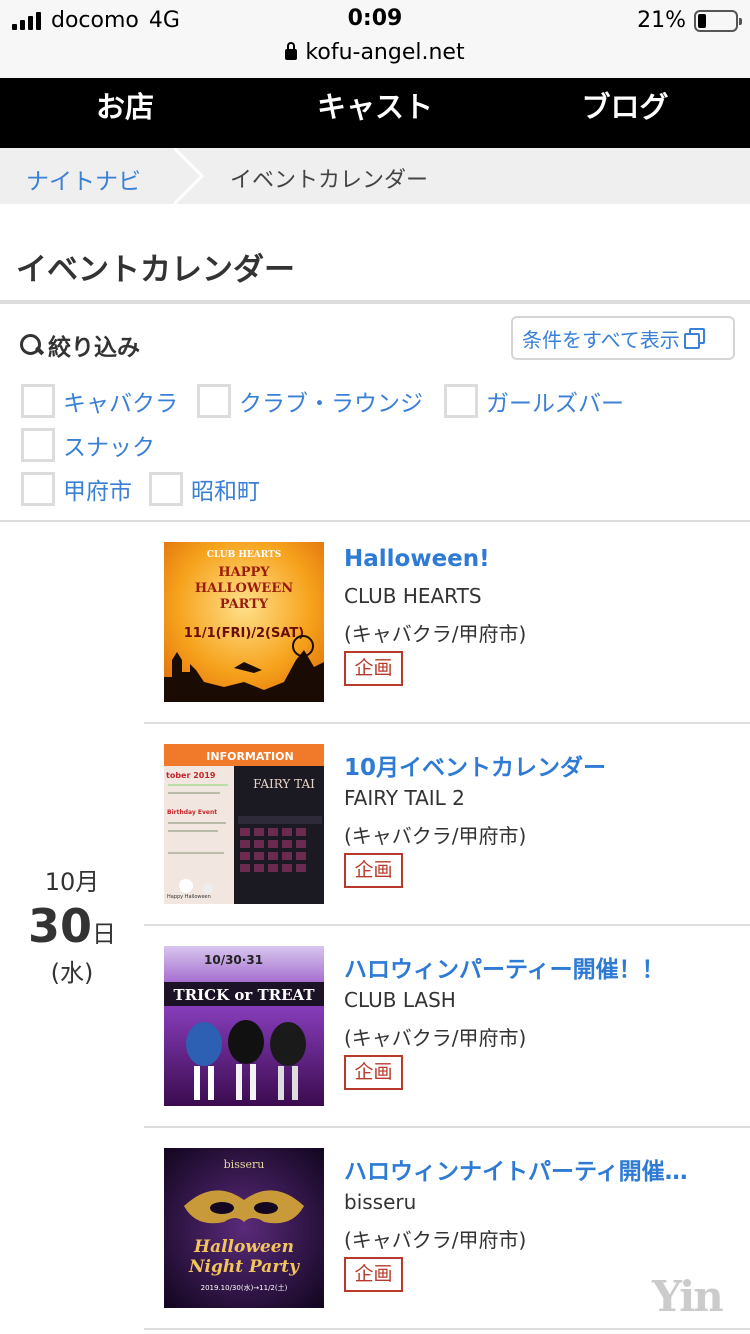  Describe the element at coordinates (244, 572) in the screenshot. I see `svg-text: HAPPY` at that location.